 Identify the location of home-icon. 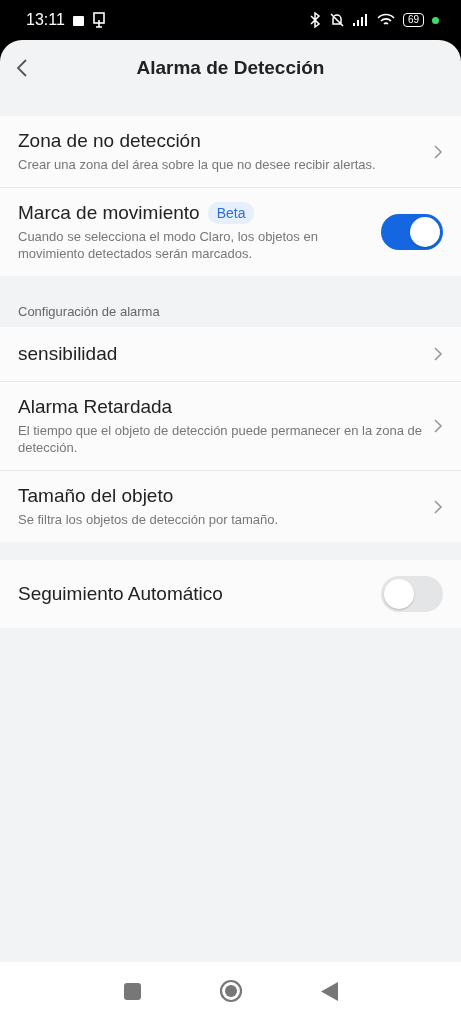
(230, 991).